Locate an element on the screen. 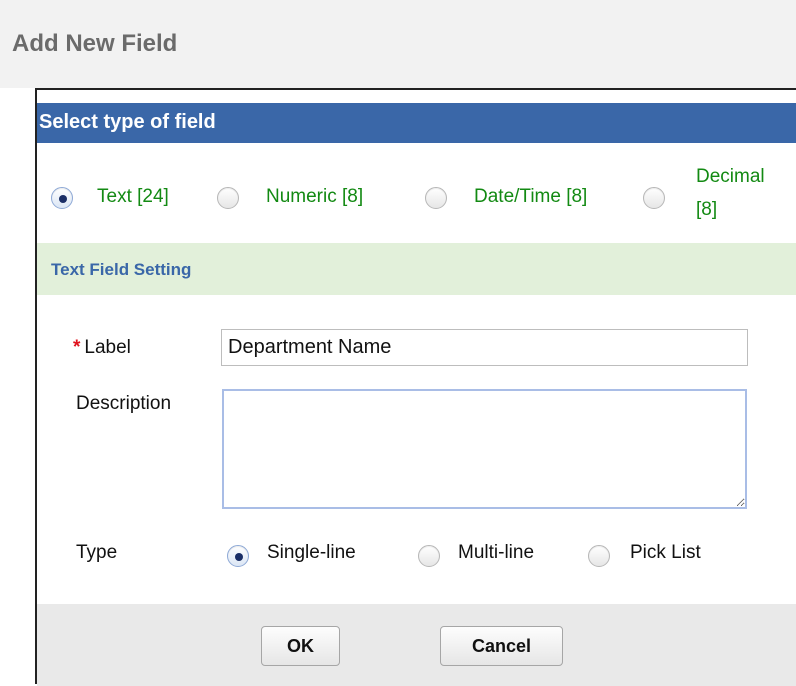 The image size is (796, 686). page-header: Add New Field is located at coordinates (398, 44).